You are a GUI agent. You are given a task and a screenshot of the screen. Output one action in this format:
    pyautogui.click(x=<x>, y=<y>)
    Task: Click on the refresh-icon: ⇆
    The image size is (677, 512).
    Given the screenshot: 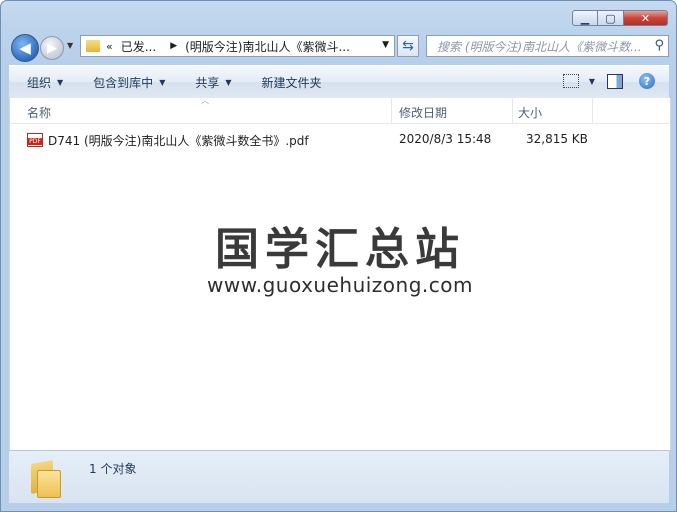 What is the action you would take?
    pyautogui.click(x=408, y=46)
    